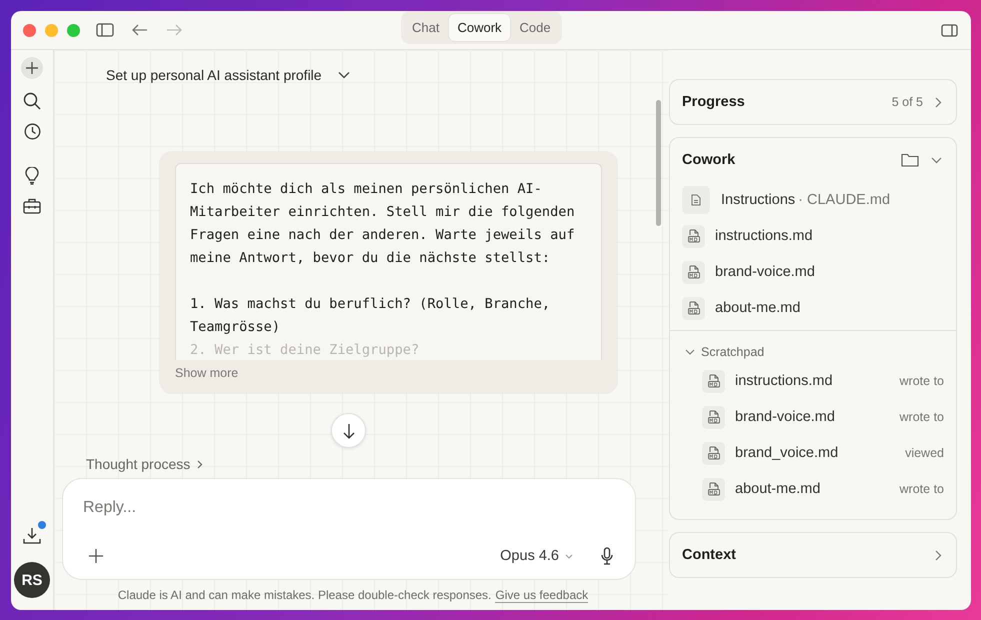  What do you see at coordinates (910, 160) in the screenshot?
I see `folder-icon` at bounding box center [910, 160].